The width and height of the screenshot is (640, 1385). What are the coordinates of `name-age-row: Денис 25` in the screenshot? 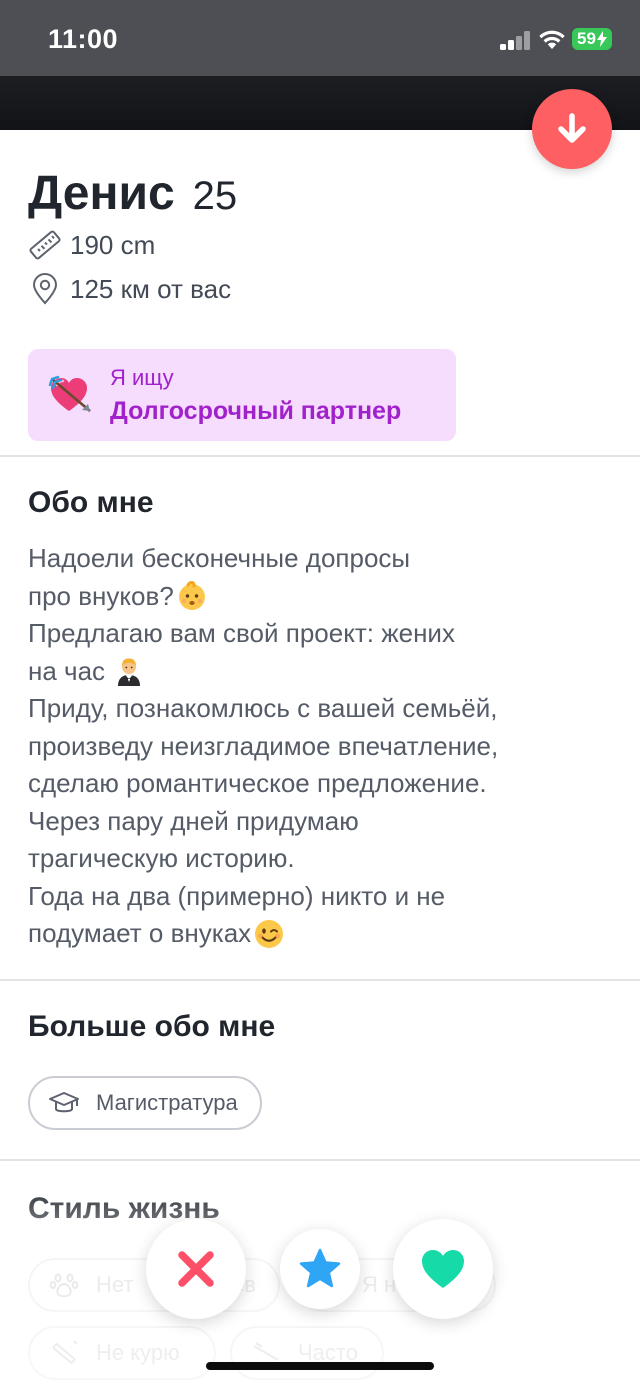 It's located at (132, 193).